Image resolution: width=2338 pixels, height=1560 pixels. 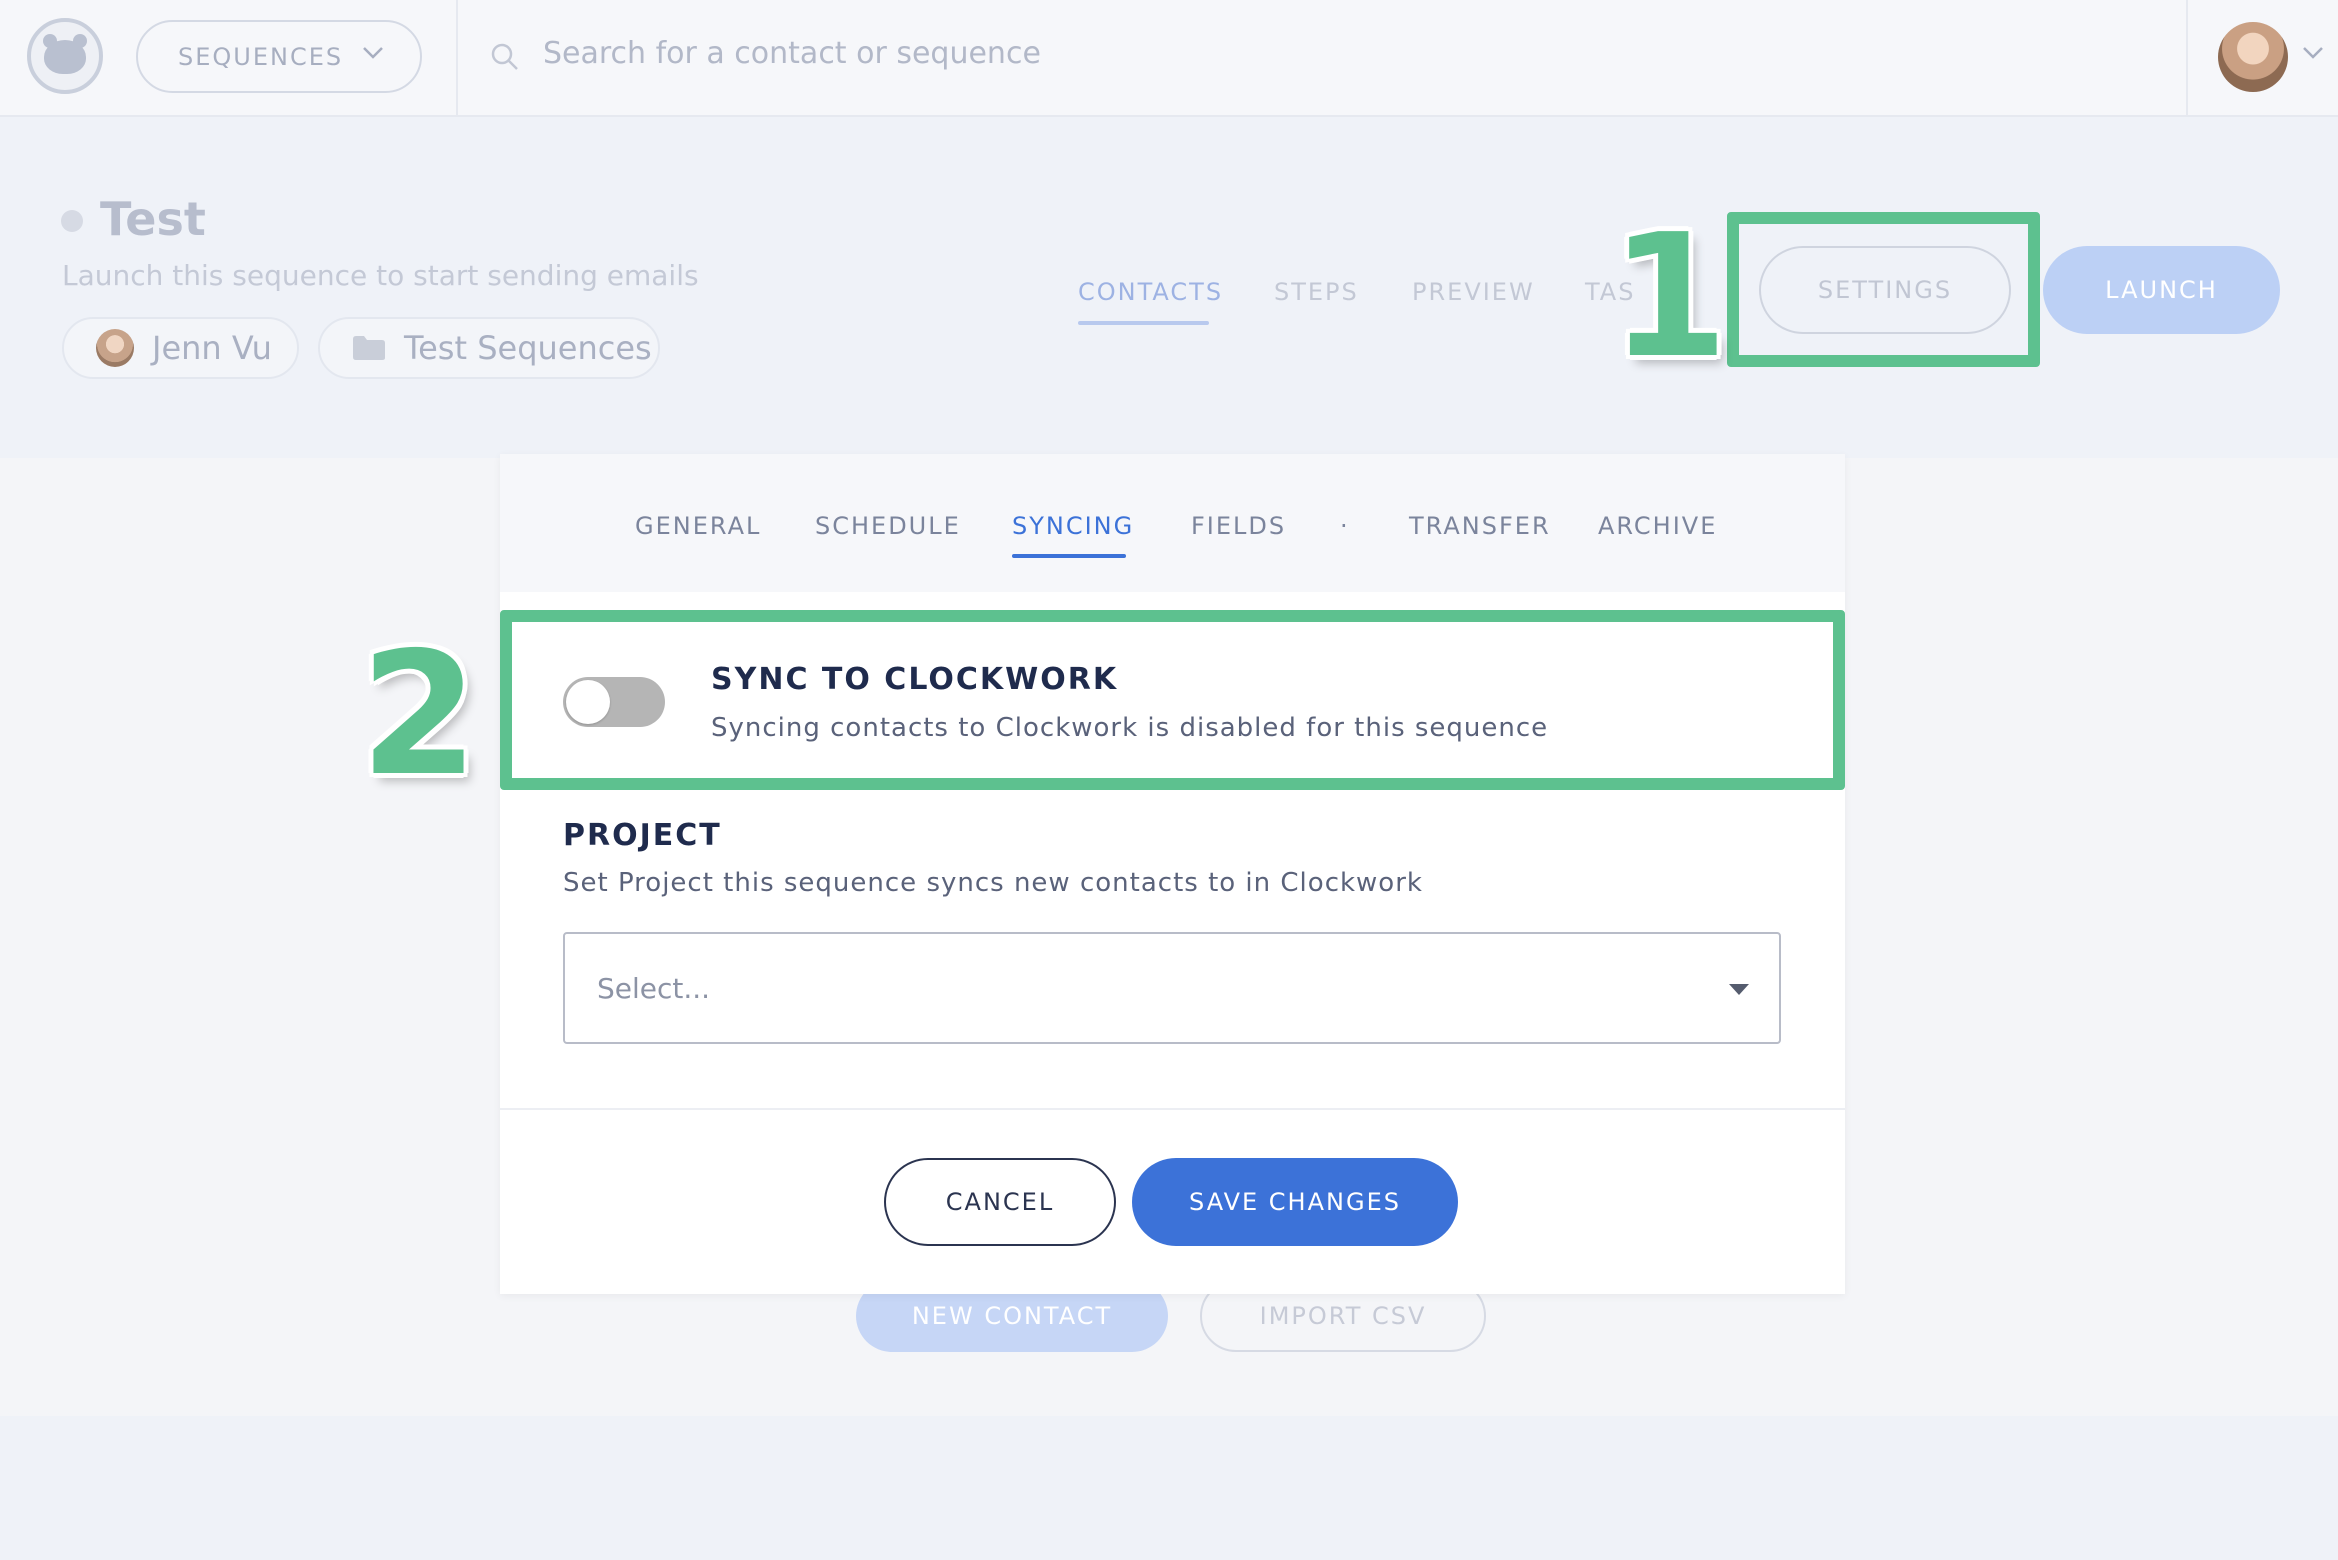 What do you see at coordinates (1473, 292) in the screenshot?
I see `tab-preview: PREVIEW` at bounding box center [1473, 292].